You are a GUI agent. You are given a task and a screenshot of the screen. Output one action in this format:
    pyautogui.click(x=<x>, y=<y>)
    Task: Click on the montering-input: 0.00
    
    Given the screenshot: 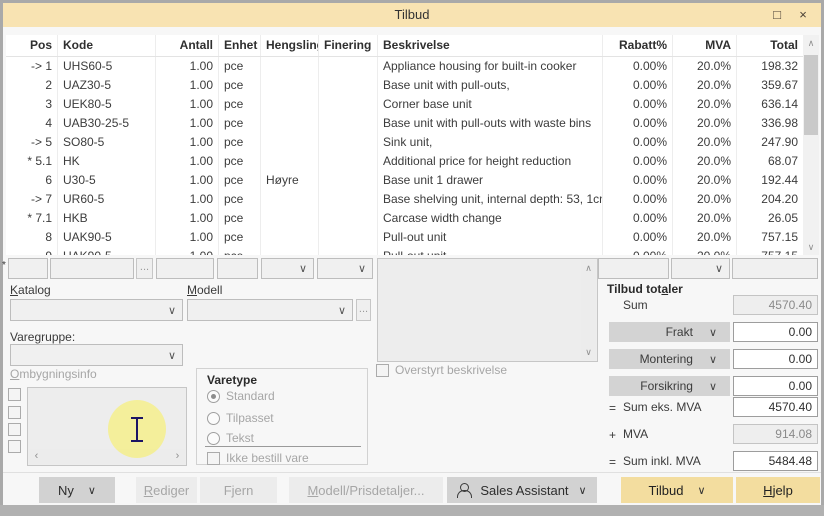 What is the action you would take?
    pyautogui.click(x=775, y=359)
    